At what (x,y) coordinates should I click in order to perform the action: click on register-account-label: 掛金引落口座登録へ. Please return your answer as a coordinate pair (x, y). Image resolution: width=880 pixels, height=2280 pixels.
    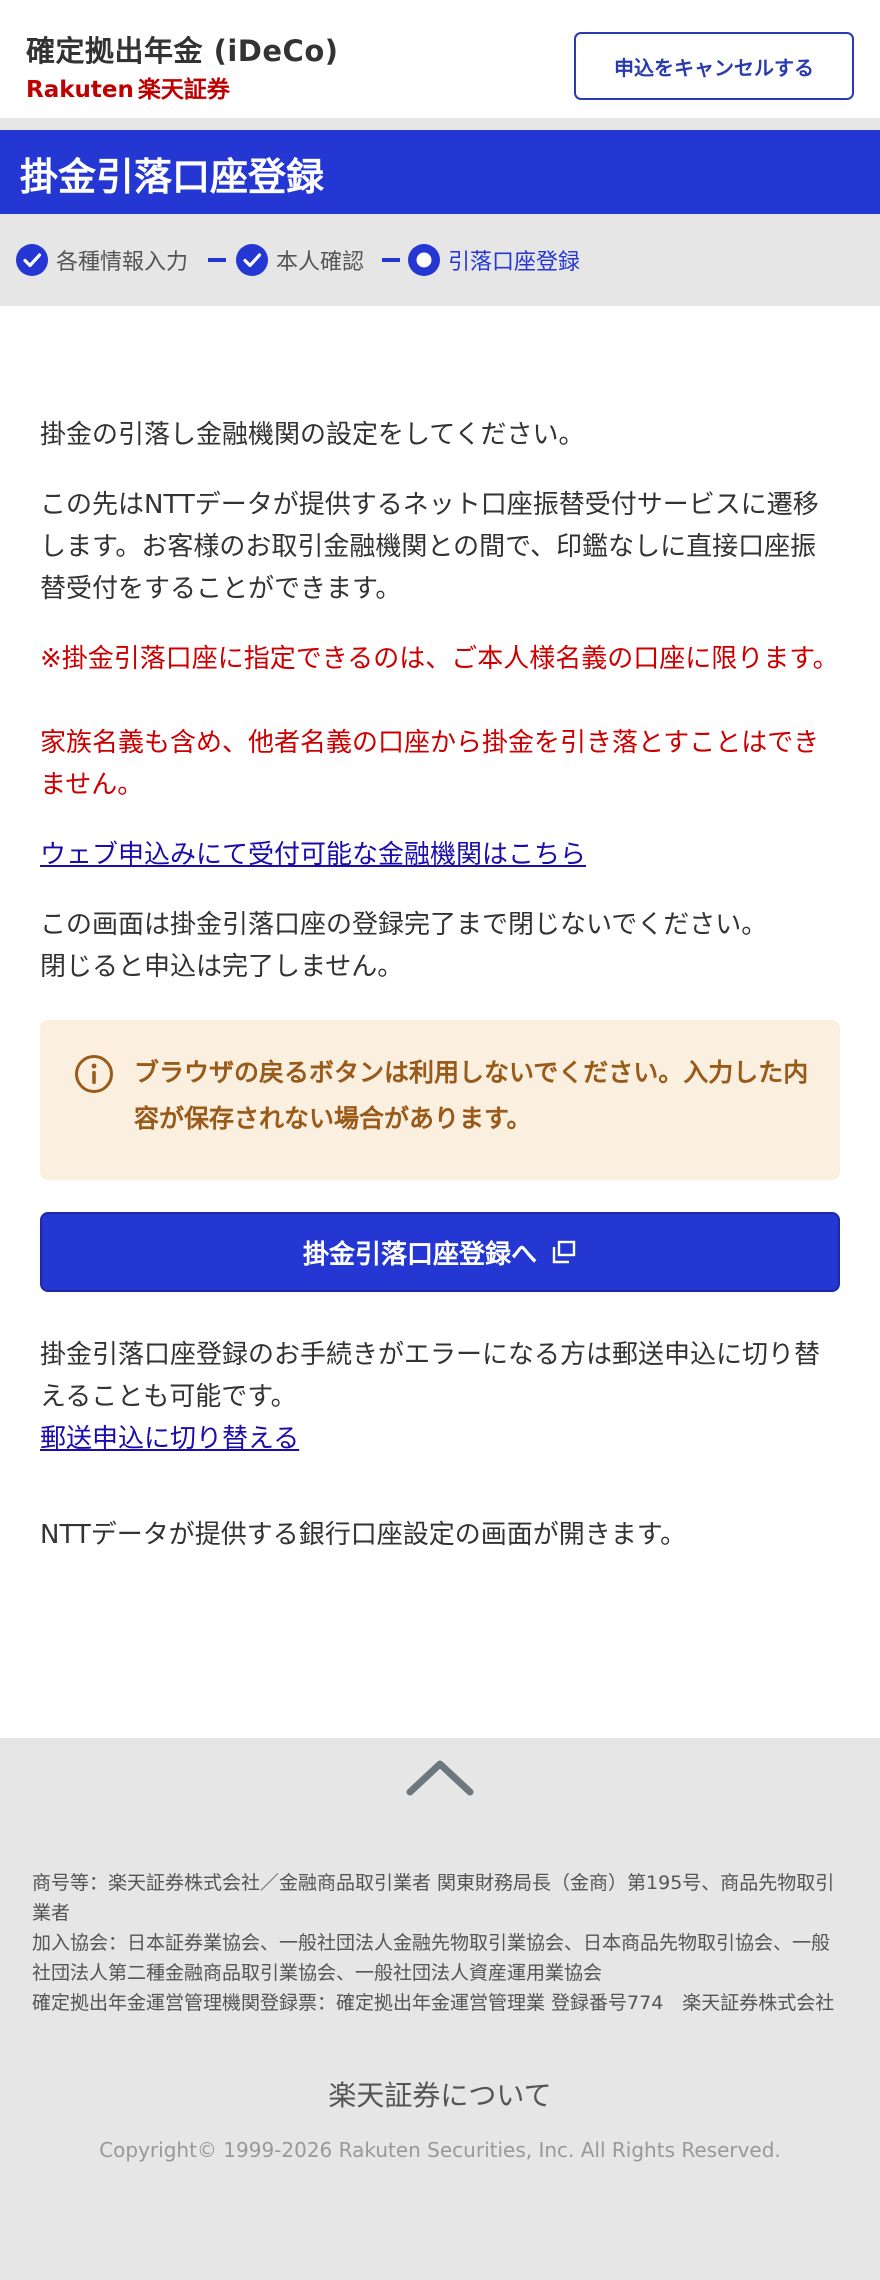
    Looking at the image, I should click on (419, 1254).